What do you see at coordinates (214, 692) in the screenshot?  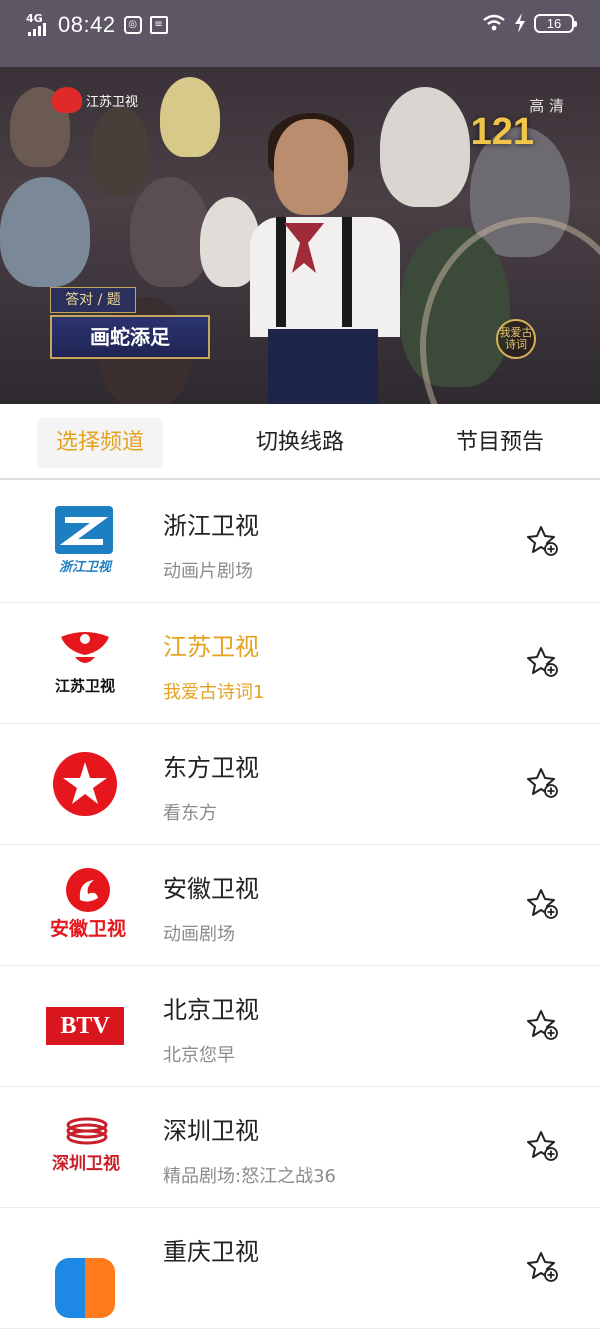 I see `channel-program: 我爱古诗词1` at bounding box center [214, 692].